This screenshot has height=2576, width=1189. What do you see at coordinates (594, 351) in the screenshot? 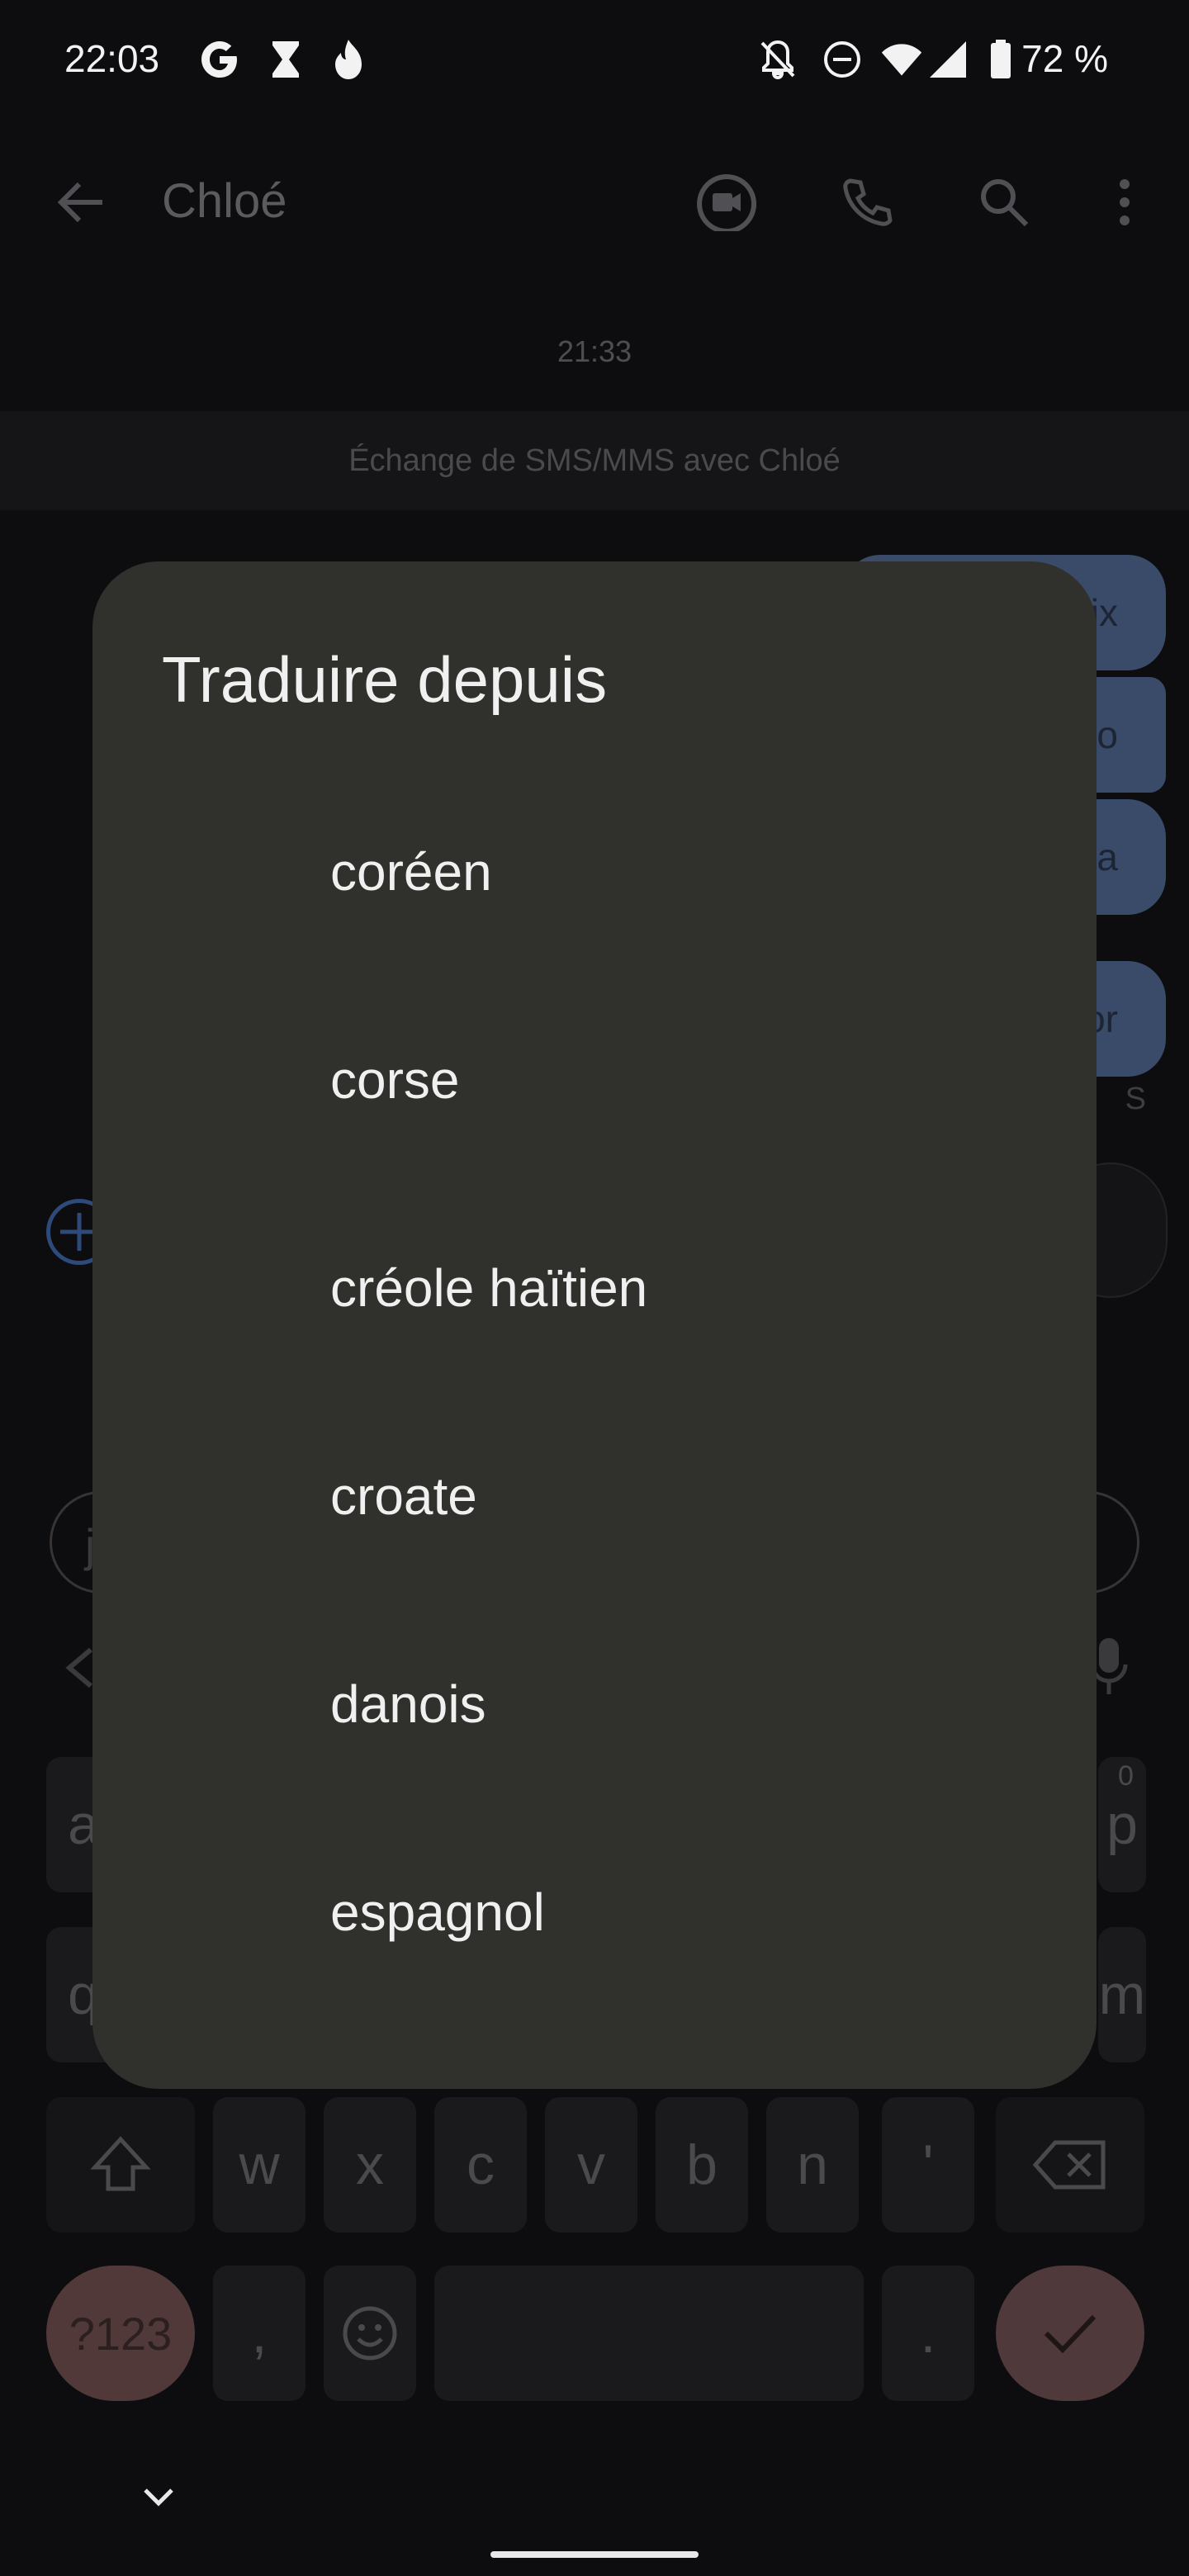
I see `message-timestamp: 21:33` at bounding box center [594, 351].